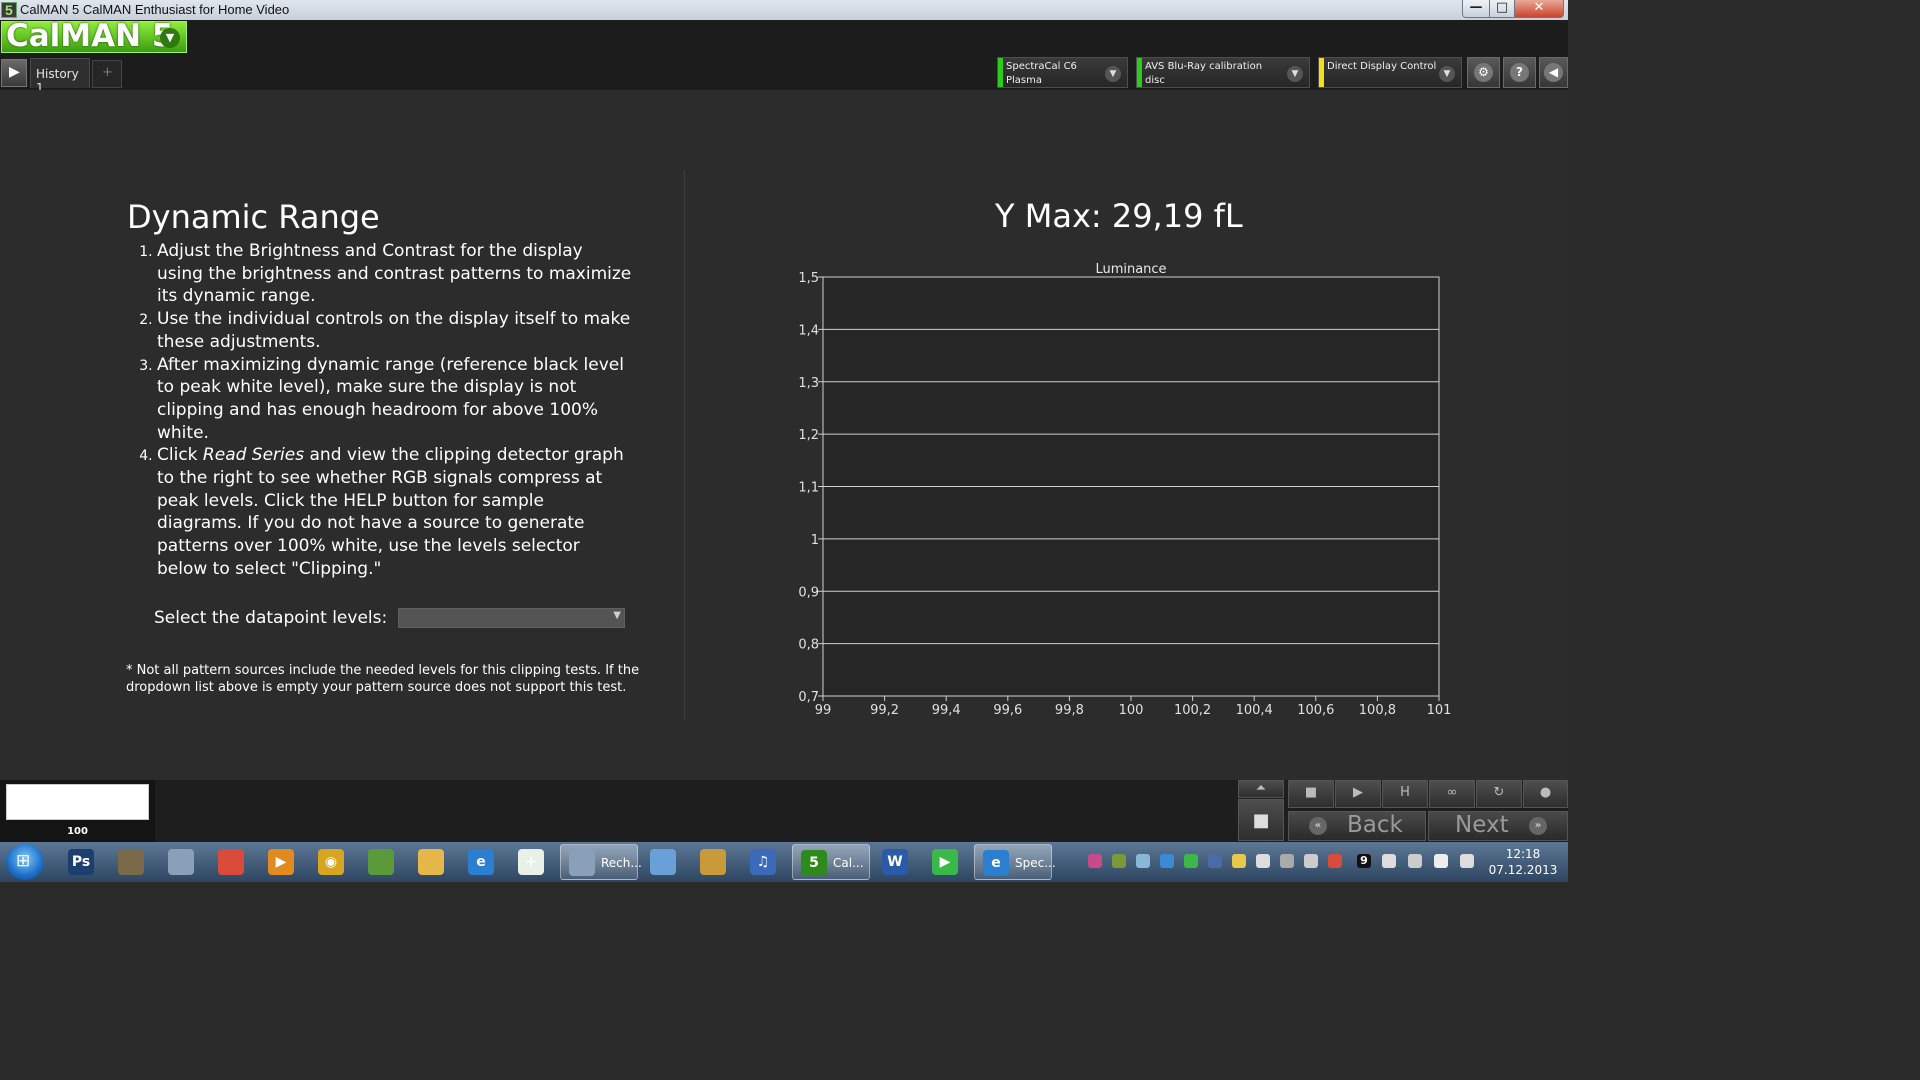  What do you see at coordinates (253, 217) in the screenshot?
I see `page-title: Dynamic Range` at bounding box center [253, 217].